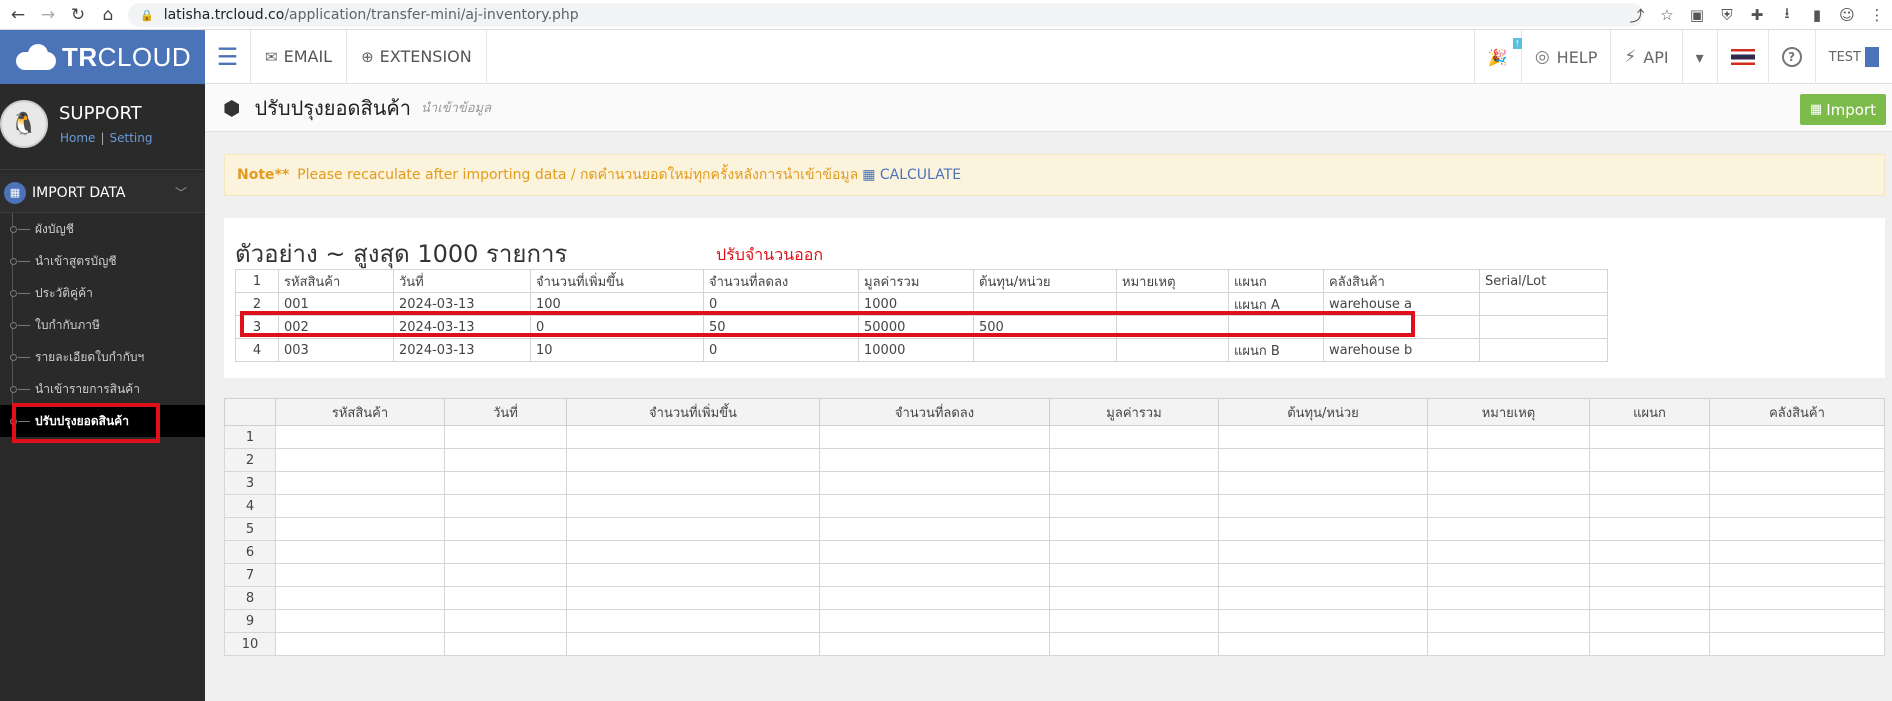  Describe the element at coordinates (693, 412) in the screenshot. I see `column-header: จำนวนที่เพิ่มขึ้น` at that location.